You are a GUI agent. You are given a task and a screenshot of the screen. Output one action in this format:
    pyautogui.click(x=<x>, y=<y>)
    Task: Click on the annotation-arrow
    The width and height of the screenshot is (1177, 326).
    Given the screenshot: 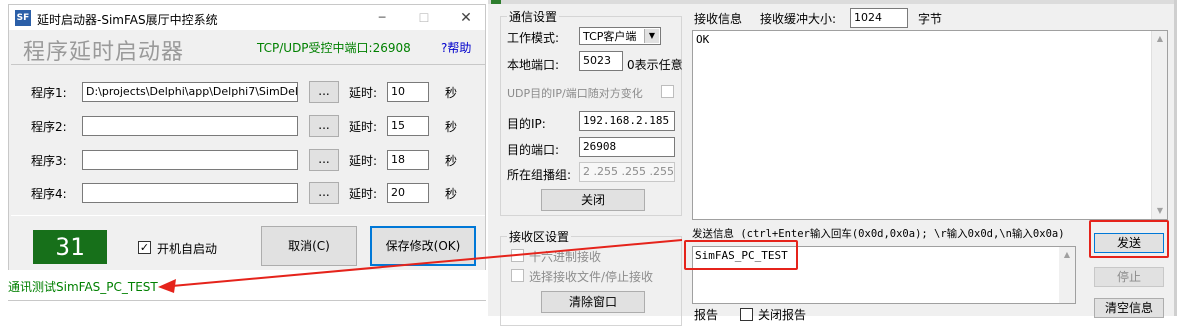 What is the action you would take?
    pyautogui.click(x=420, y=266)
    